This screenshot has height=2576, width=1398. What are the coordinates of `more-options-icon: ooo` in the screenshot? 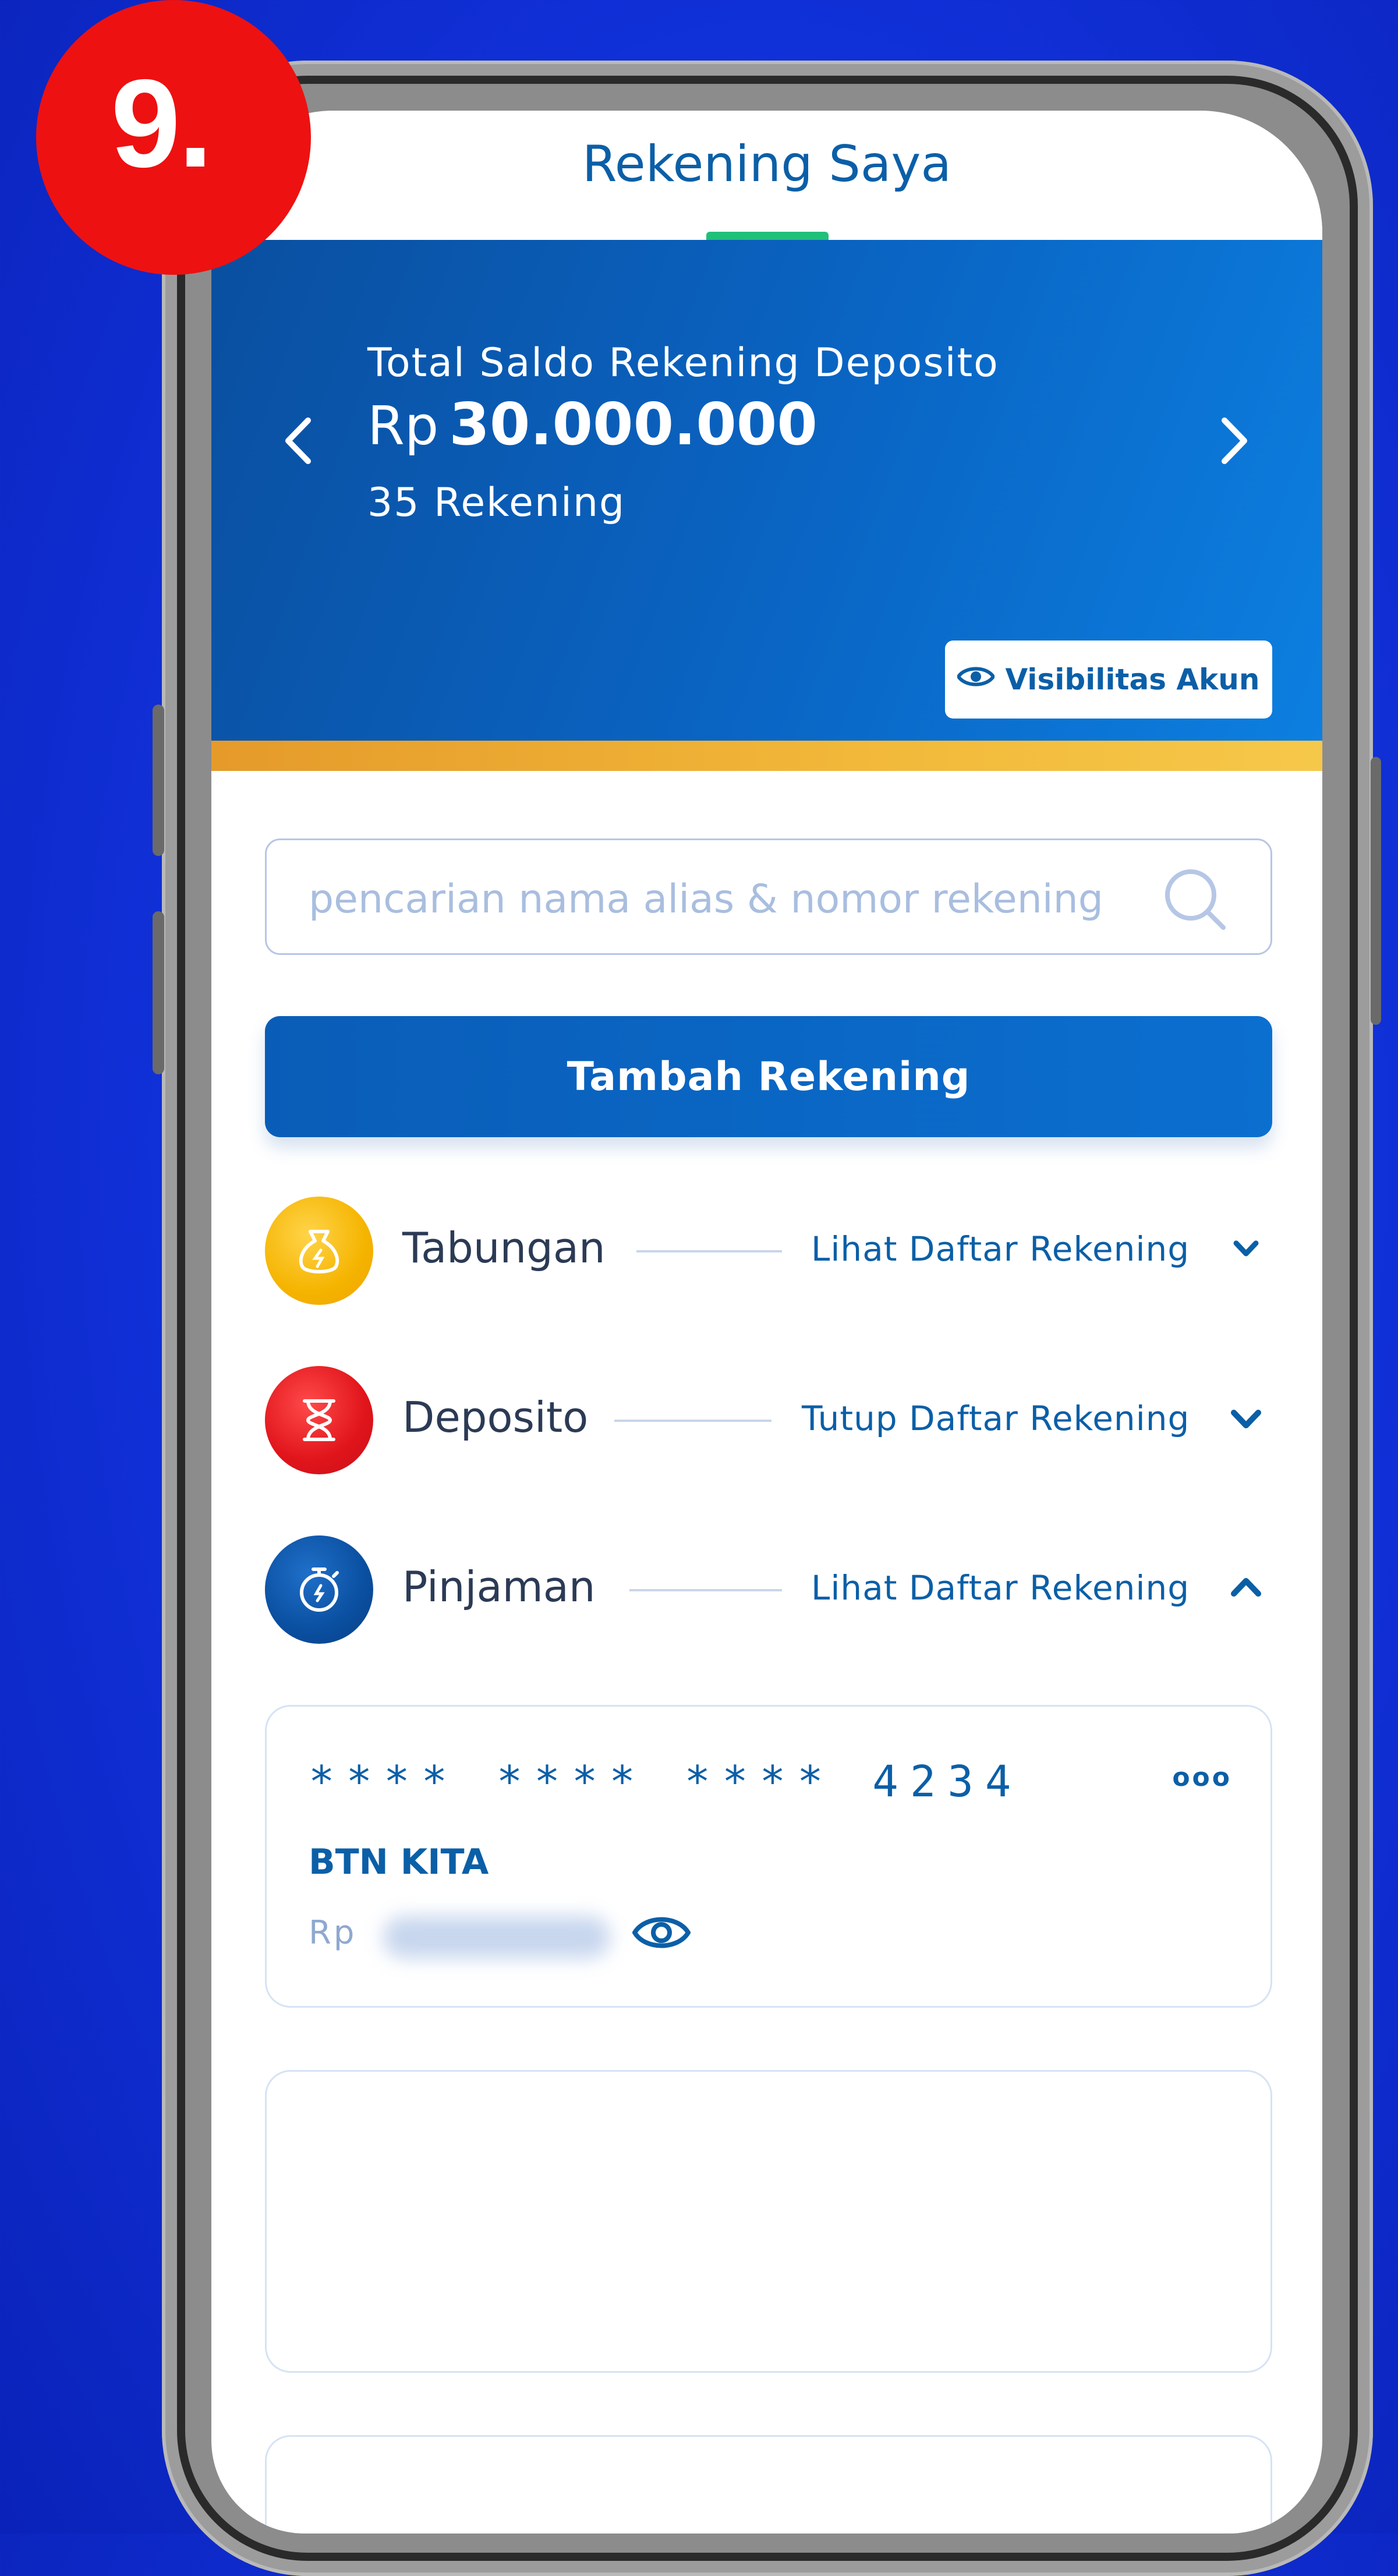 It's located at (1202, 1777).